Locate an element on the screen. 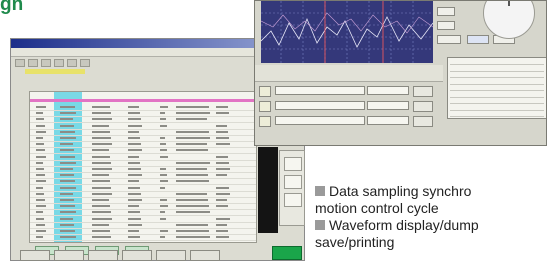  parameter-icon is located at coordinates (265, 91).